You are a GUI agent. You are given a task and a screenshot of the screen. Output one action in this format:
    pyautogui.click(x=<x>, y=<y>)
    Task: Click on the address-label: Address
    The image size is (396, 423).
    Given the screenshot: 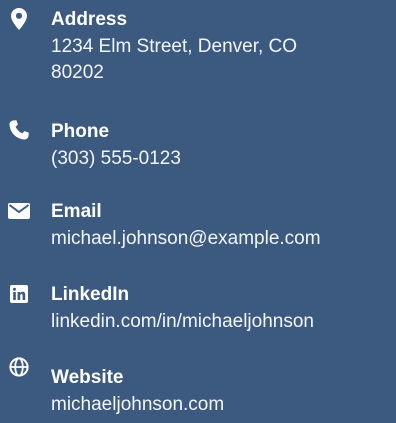 What is the action you would take?
    pyautogui.click(x=89, y=19)
    